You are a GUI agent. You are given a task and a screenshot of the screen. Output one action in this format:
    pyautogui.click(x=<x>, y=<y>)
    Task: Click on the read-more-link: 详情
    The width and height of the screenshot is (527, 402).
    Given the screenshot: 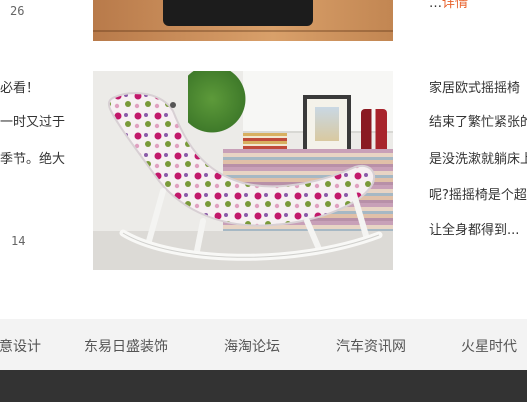 What is the action you would take?
    pyautogui.click(x=455, y=5)
    